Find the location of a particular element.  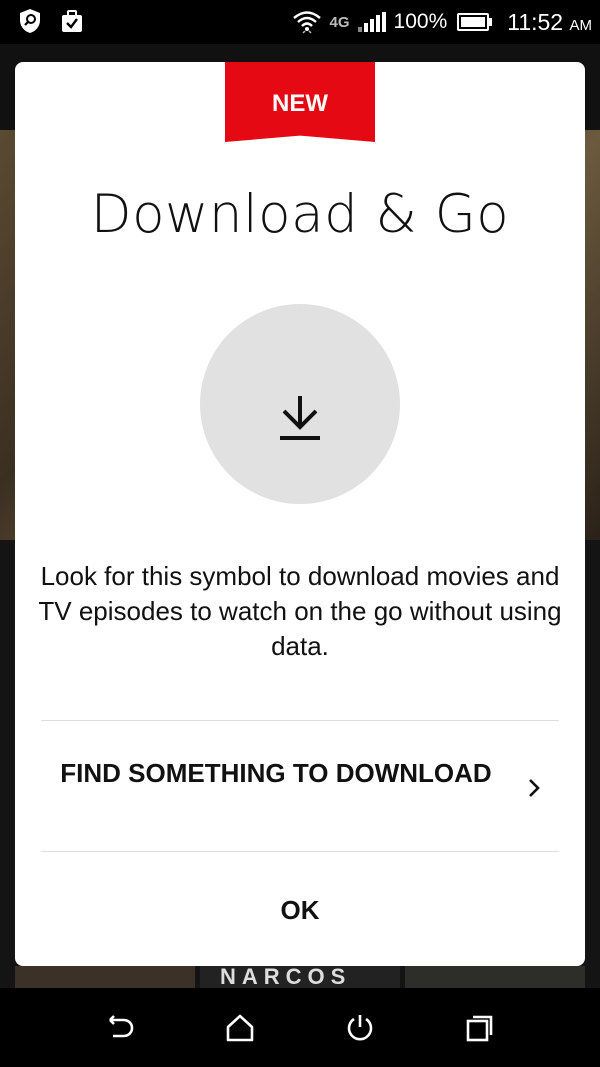

clock-ampm: AM is located at coordinates (581, 25).